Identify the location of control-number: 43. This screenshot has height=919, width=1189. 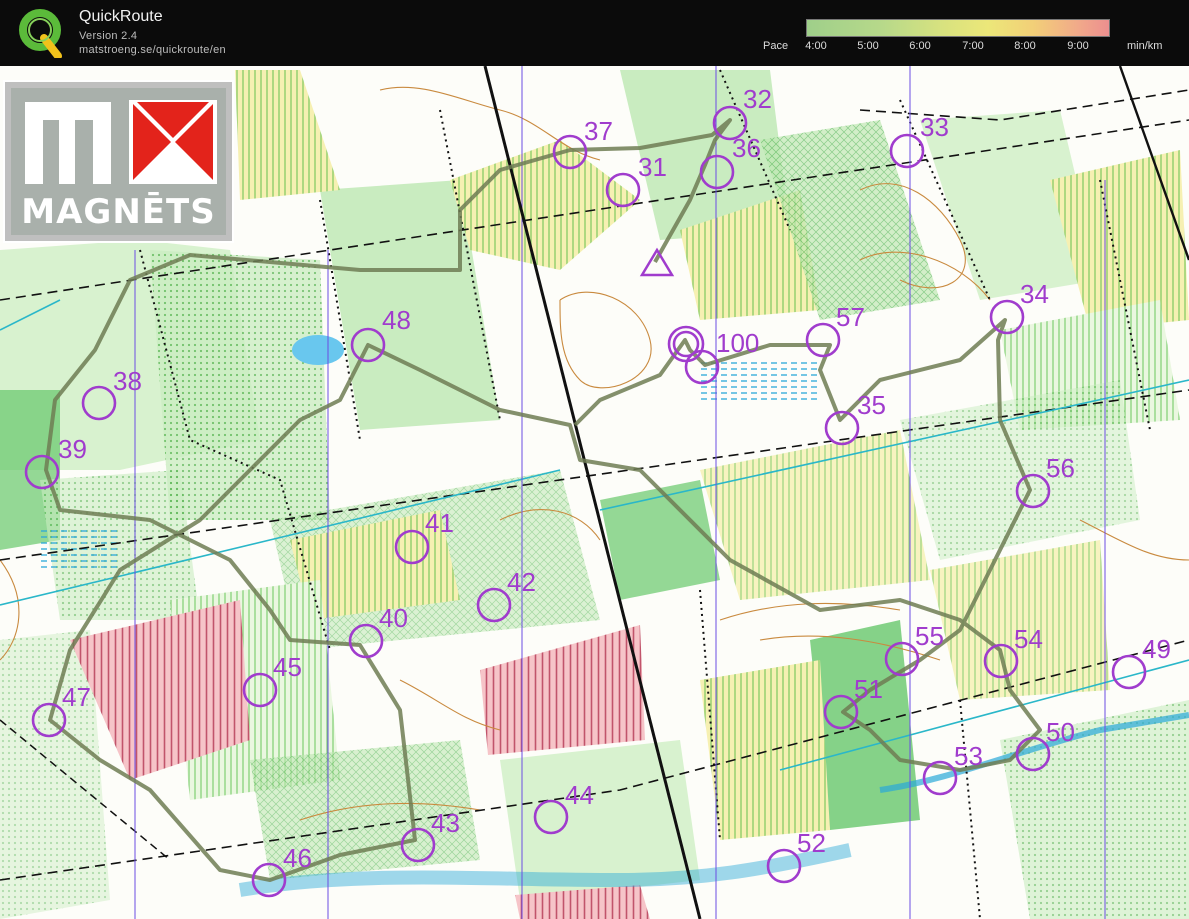
(445, 823).